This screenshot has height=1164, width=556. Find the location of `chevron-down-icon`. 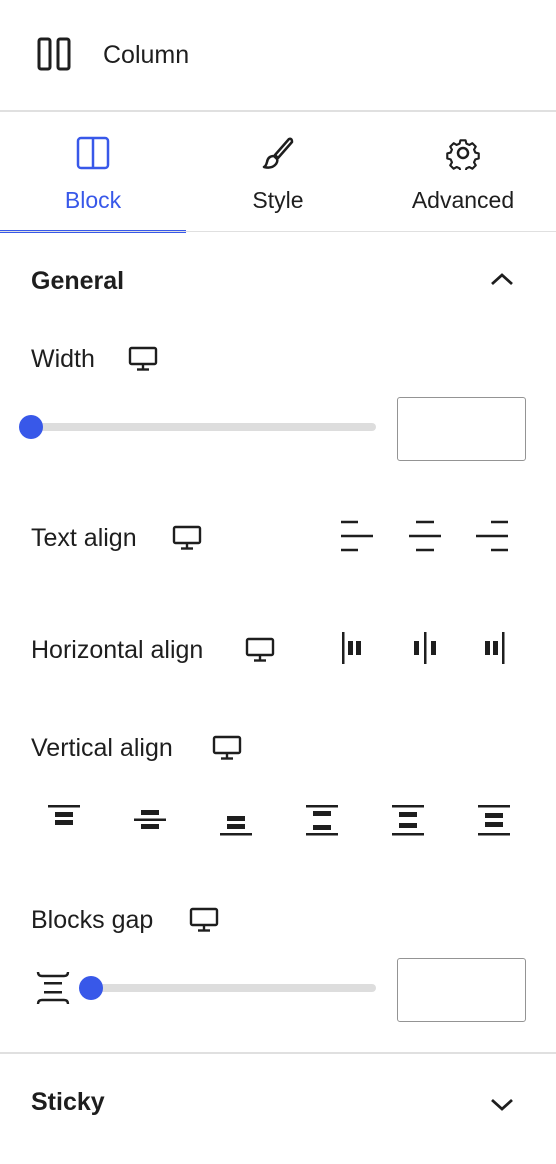

chevron-down-icon is located at coordinates (502, 1104).